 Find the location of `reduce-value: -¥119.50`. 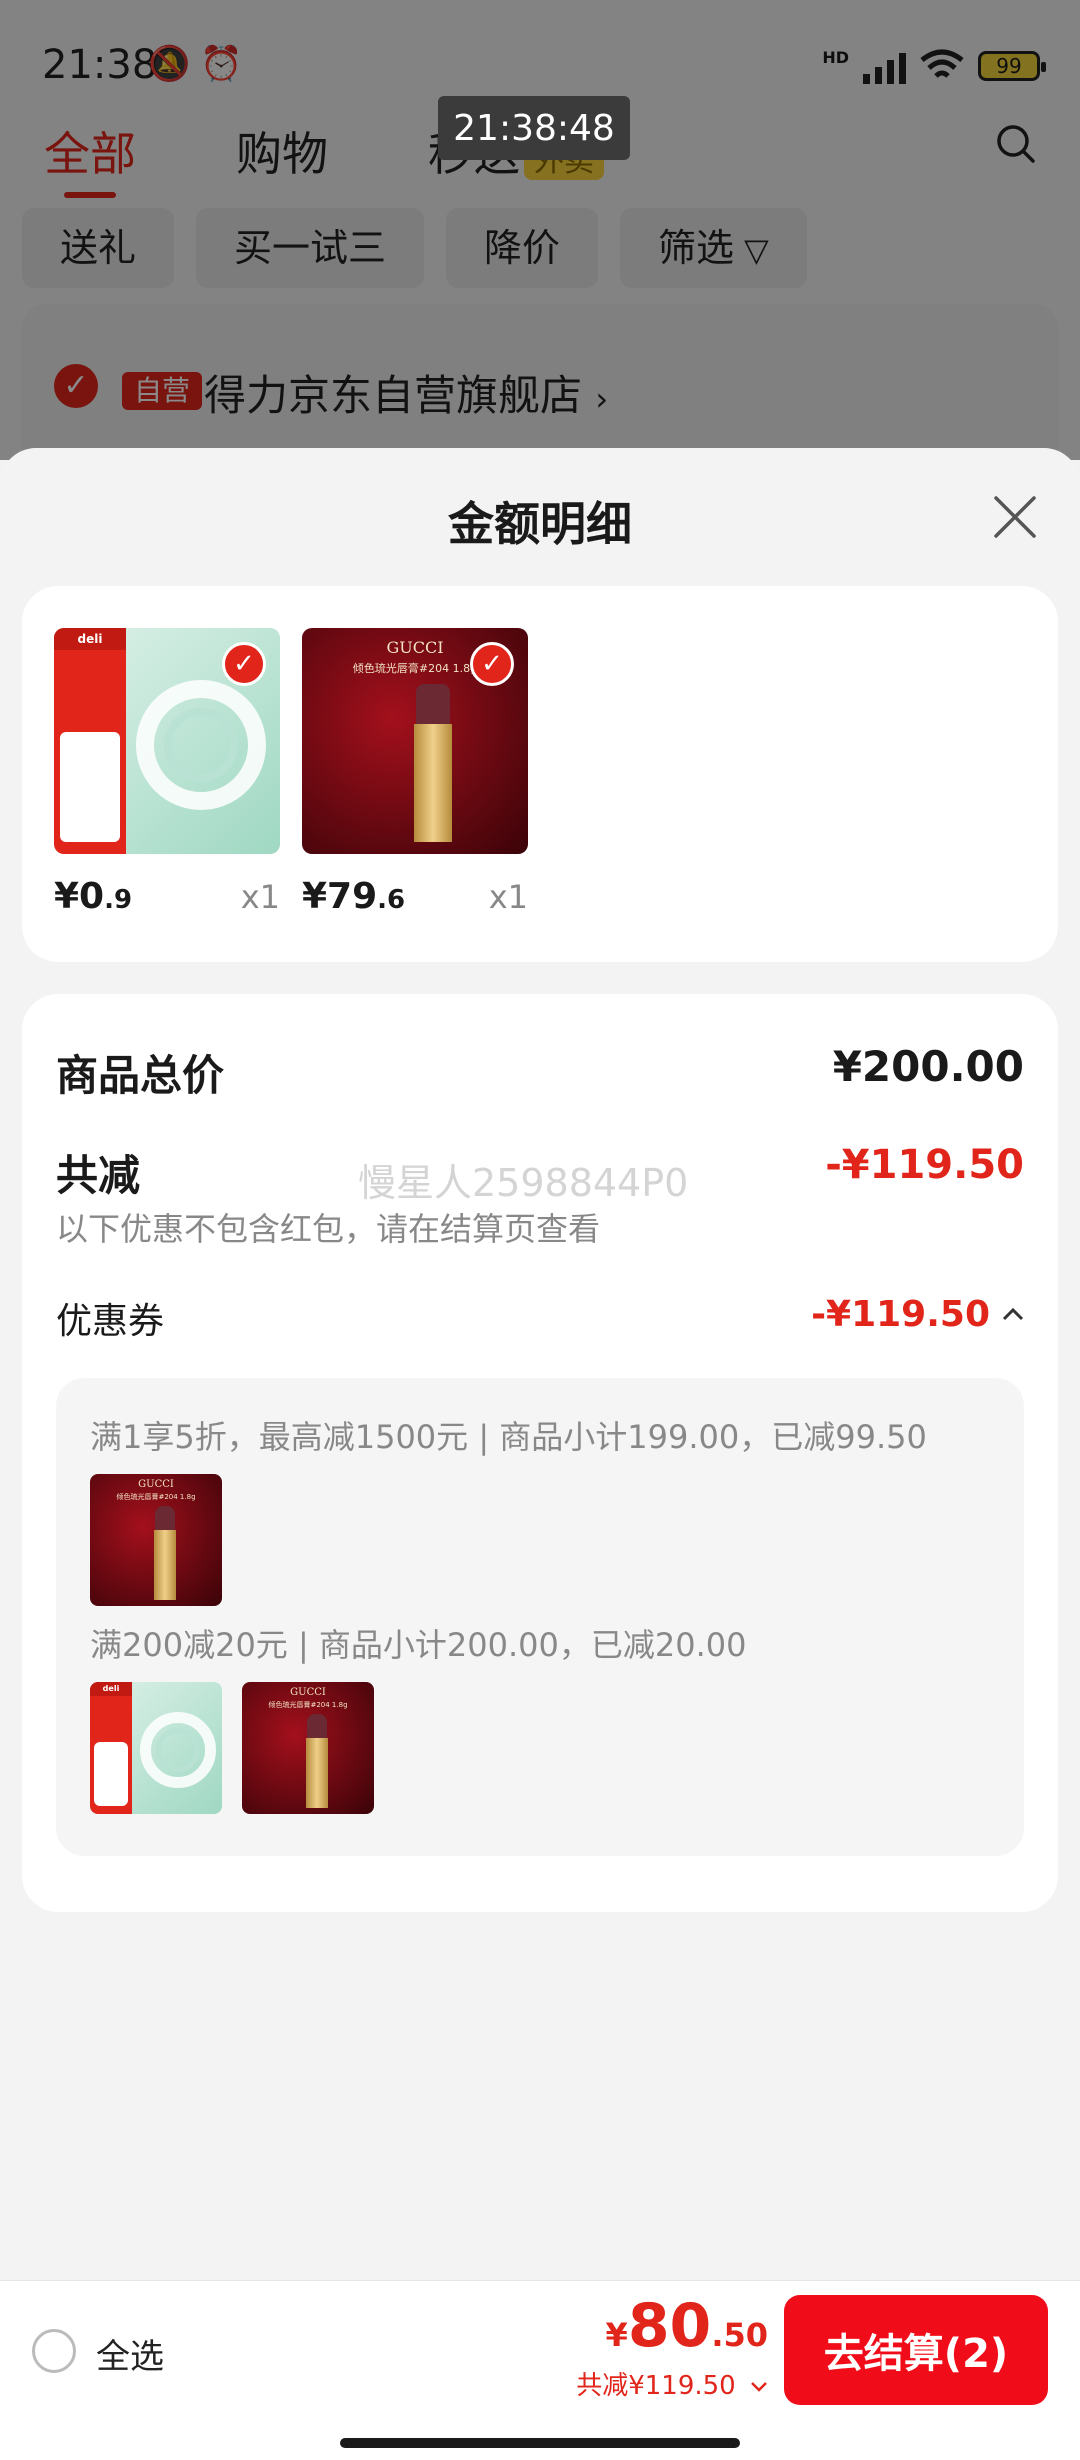

reduce-value: -¥119.50 is located at coordinates (924, 1165).